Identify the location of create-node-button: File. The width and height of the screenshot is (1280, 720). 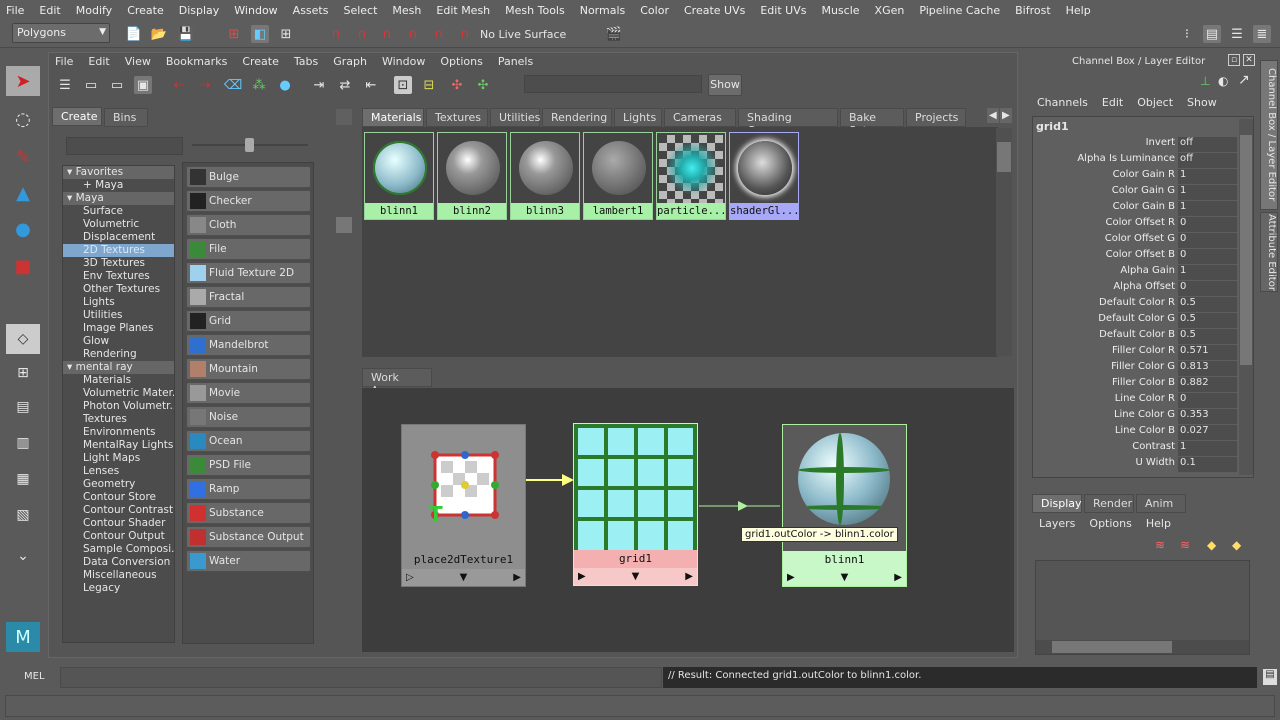
(248, 249).